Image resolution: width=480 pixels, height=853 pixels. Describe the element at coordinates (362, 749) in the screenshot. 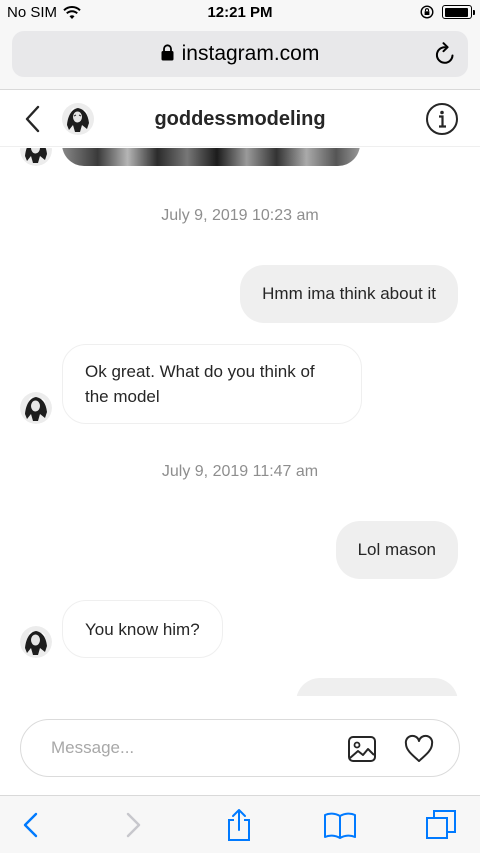

I see `gallery-icon` at that location.